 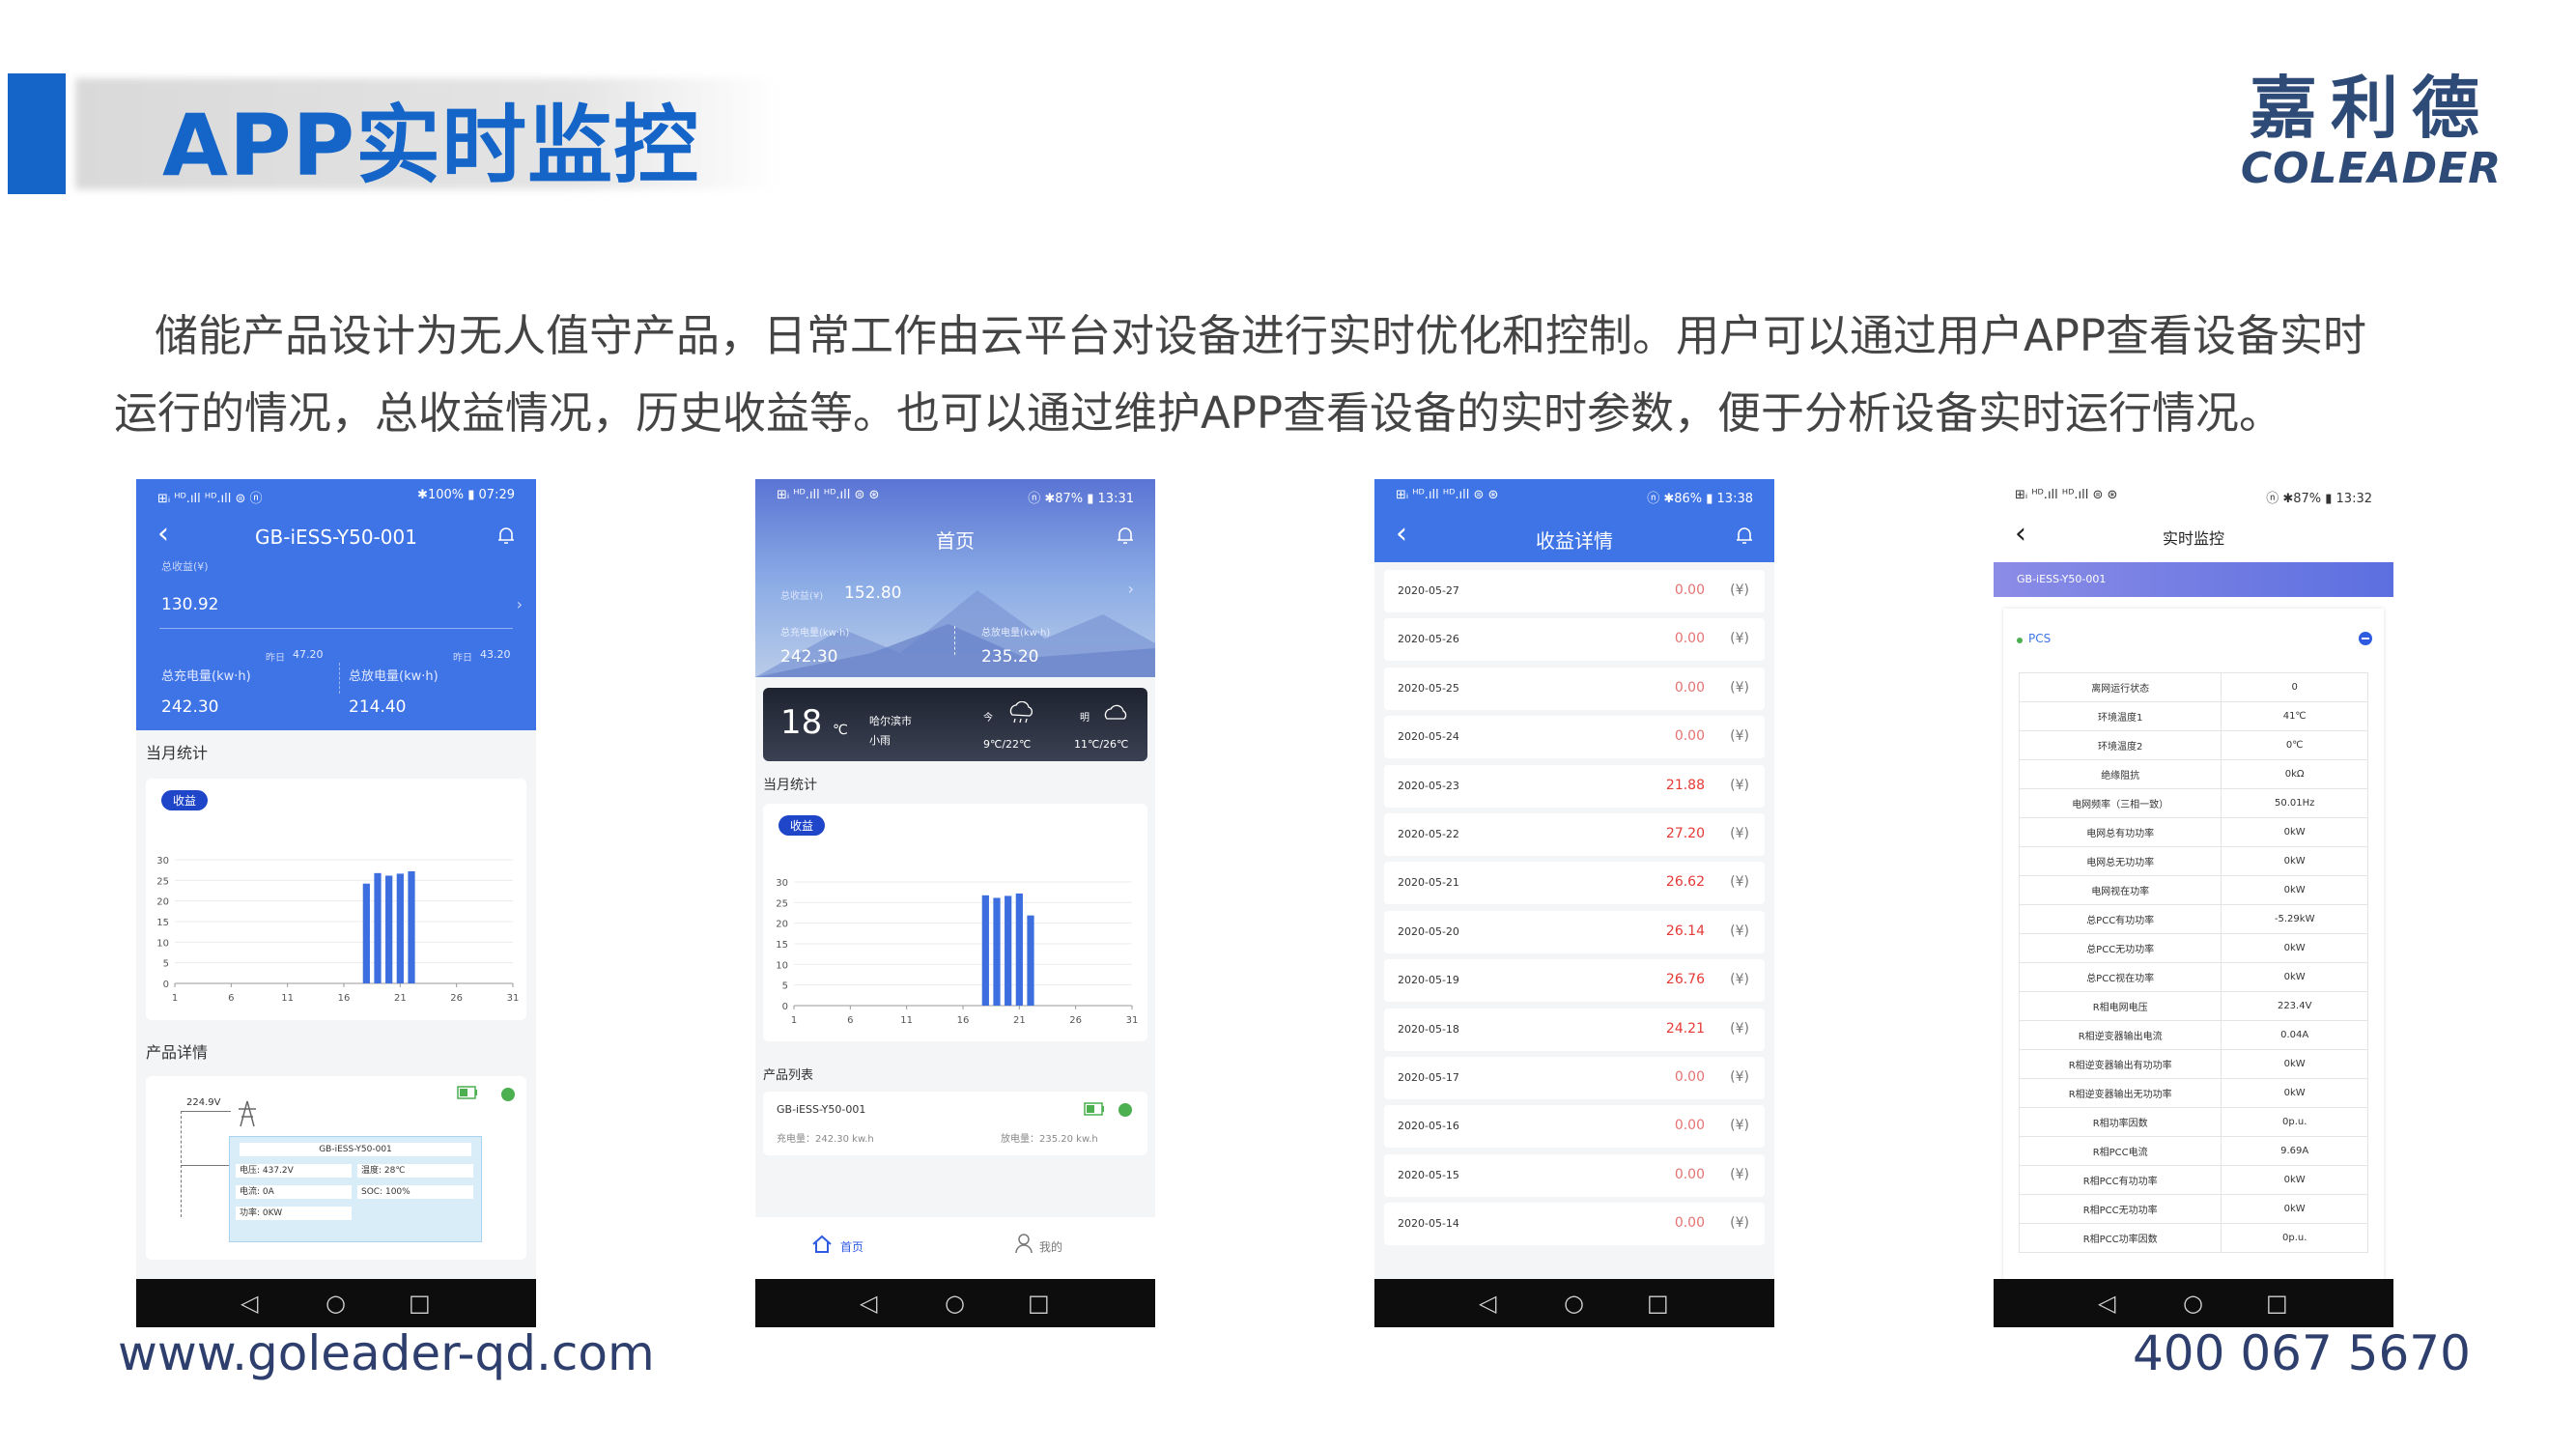 What do you see at coordinates (394, 134) in the screenshot?
I see `title-bar: APP实时监控` at bounding box center [394, 134].